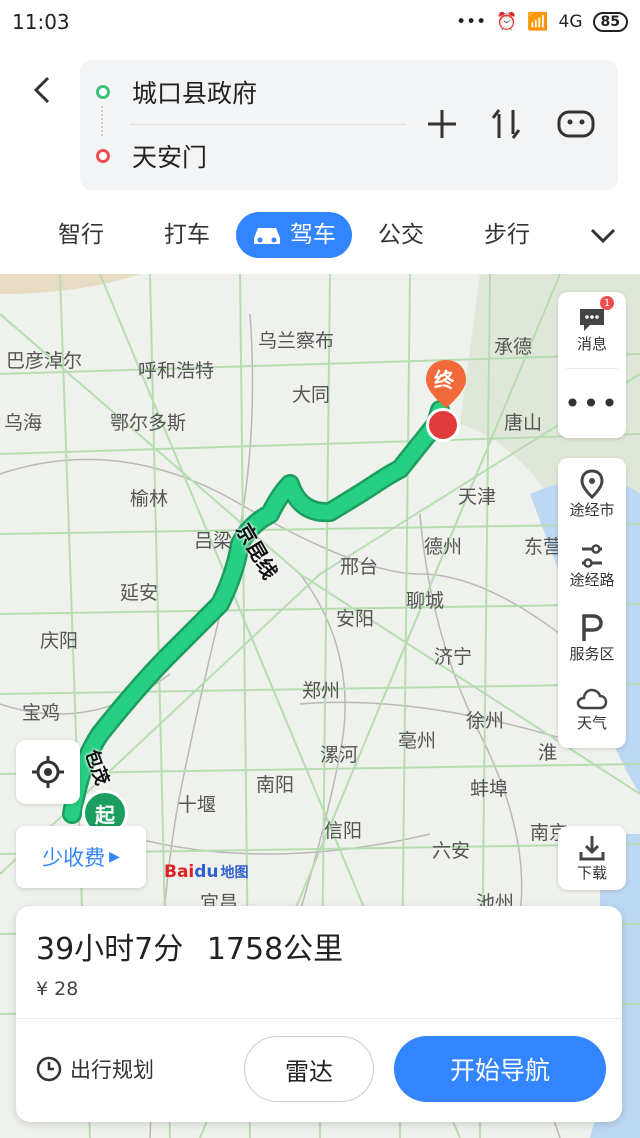 The width and height of the screenshot is (640, 1138). Describe the element at coordinates (443, 425) in the screenshot. I see `destination-flag-icon` at that location.